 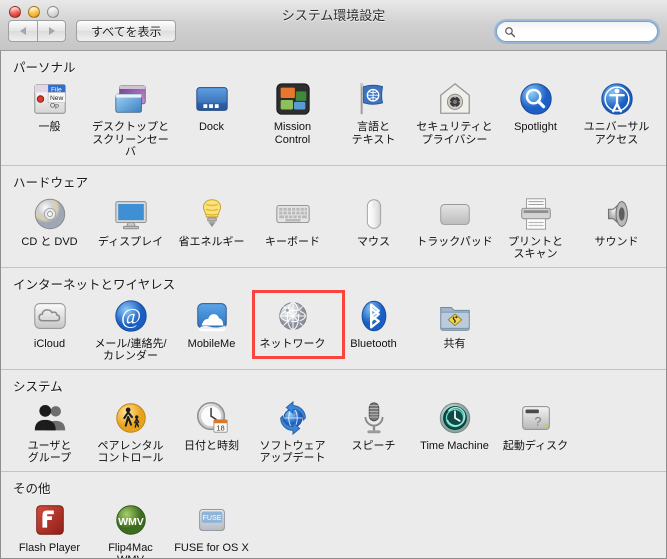 What do you see at coordinates (211, 127) in the screenshot?
I see `pref-pane-label: Dock` at bounding box center [211, 127].